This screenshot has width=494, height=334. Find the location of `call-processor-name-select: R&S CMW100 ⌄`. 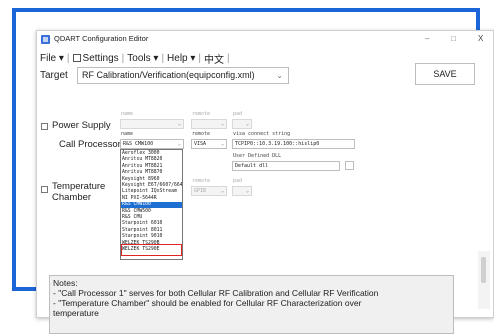

call-processor-name-select: R&S CMW100 ⌄ is located at coordinates (152, 144).